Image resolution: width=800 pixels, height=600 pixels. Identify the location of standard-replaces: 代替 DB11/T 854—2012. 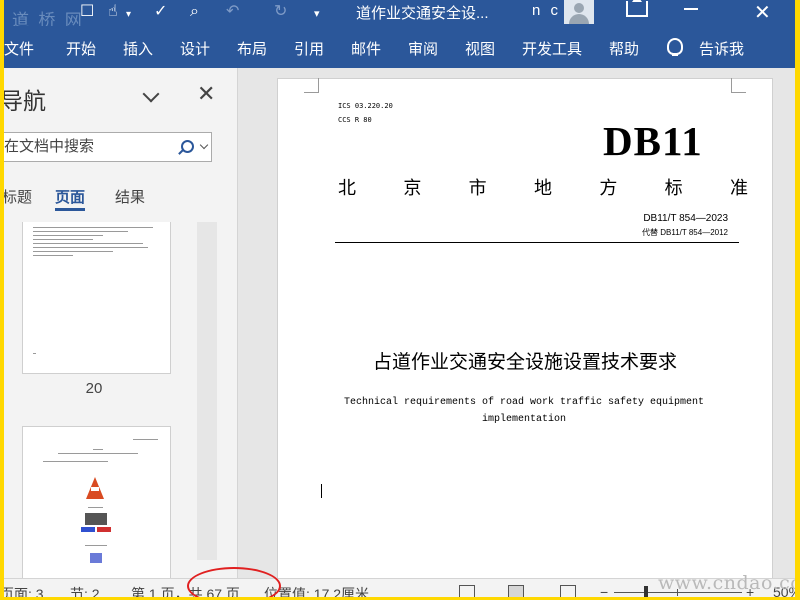
(685, 232).